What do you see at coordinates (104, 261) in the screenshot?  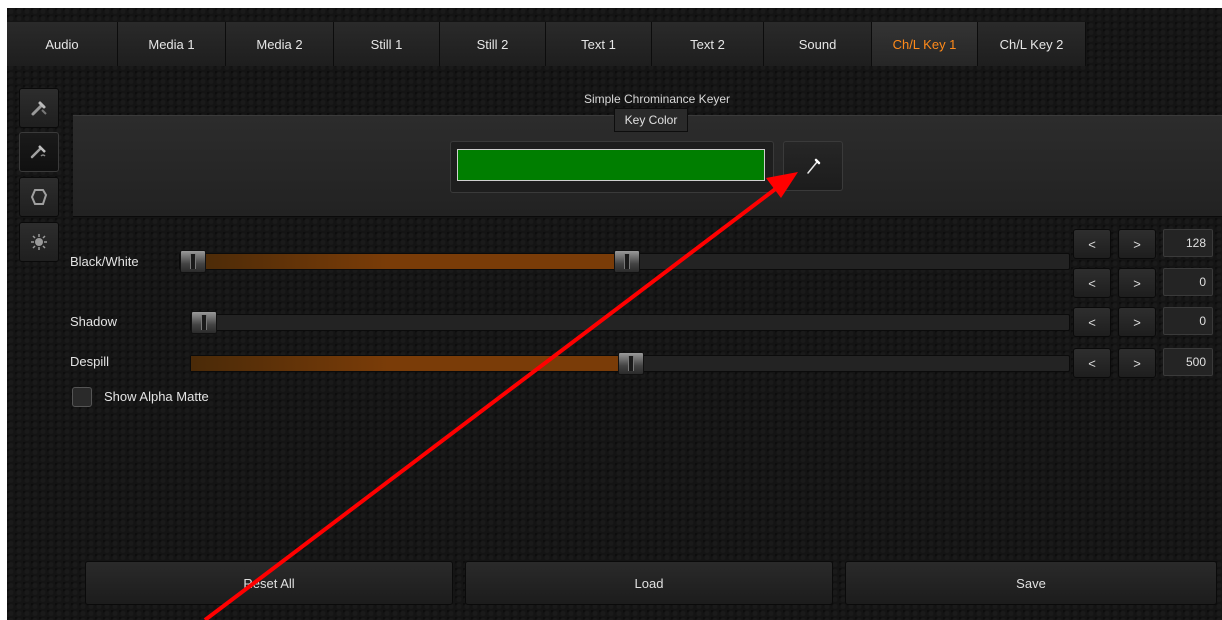 I see `black-white-label: Black/White` at bounding box center [104, 261].